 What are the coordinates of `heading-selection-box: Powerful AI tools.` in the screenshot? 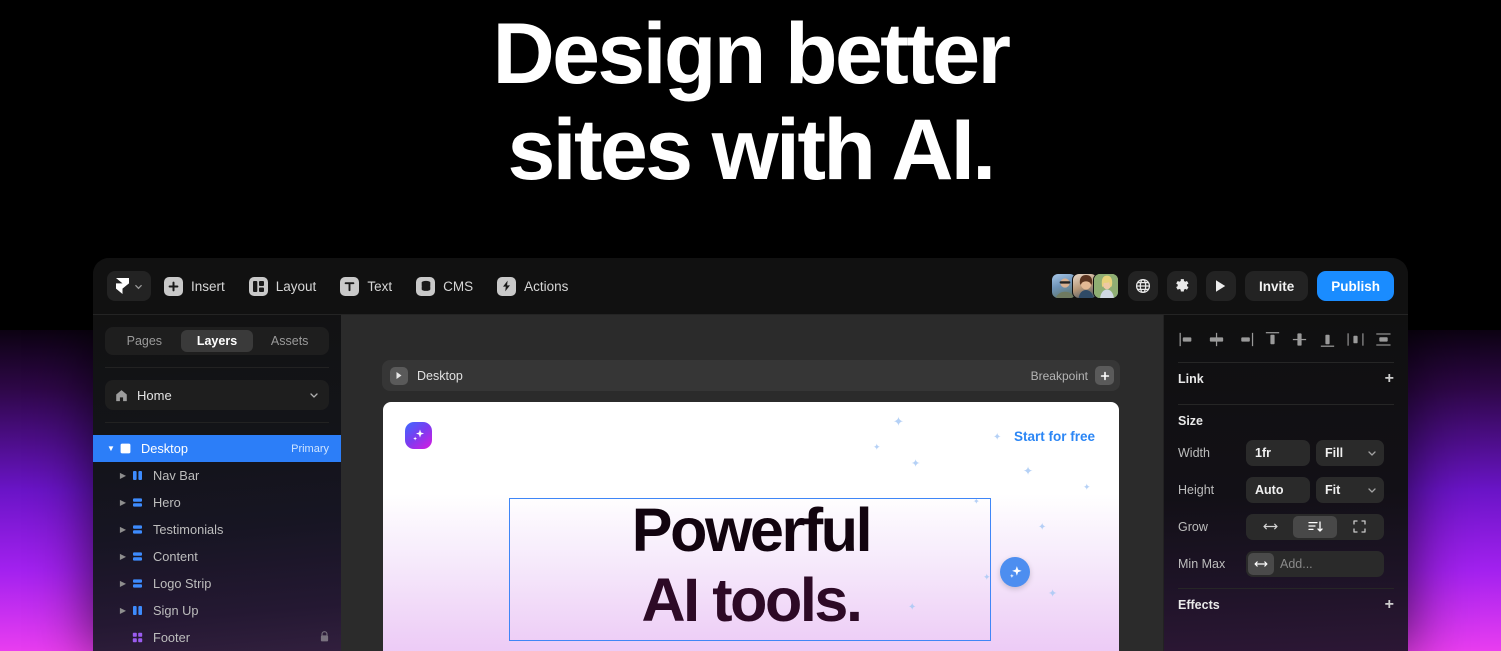 It's located at (750, 568).